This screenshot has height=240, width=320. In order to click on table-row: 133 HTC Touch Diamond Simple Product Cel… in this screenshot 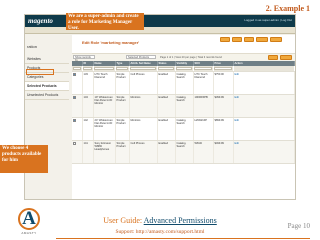, I will do `click(183, 83)`.